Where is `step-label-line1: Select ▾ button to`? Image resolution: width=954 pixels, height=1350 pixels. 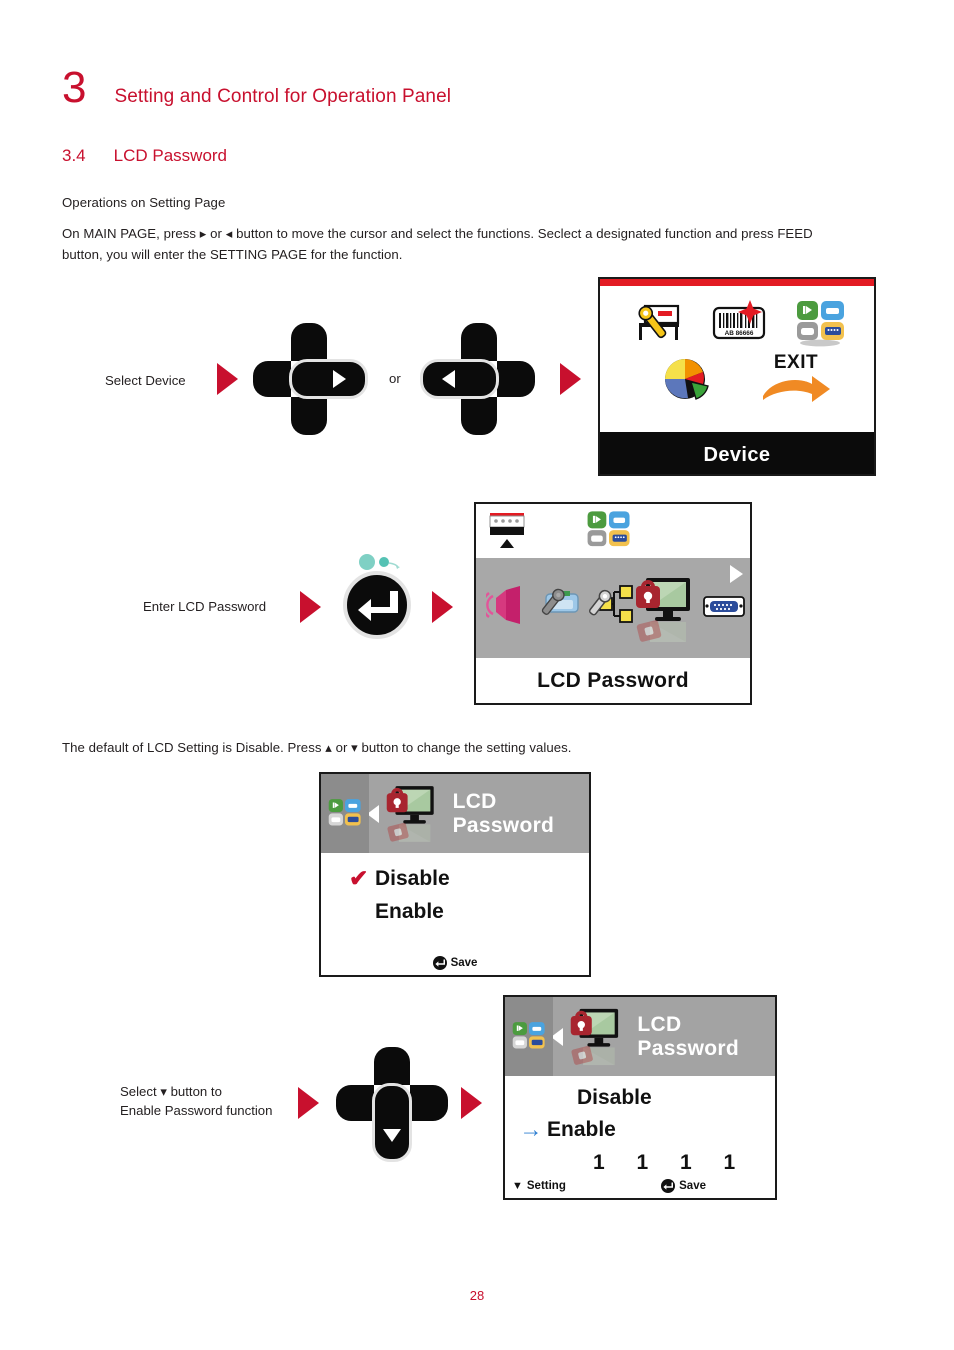
step-label-line1: Select ▾ button to is located at coordinates (171, 1091).